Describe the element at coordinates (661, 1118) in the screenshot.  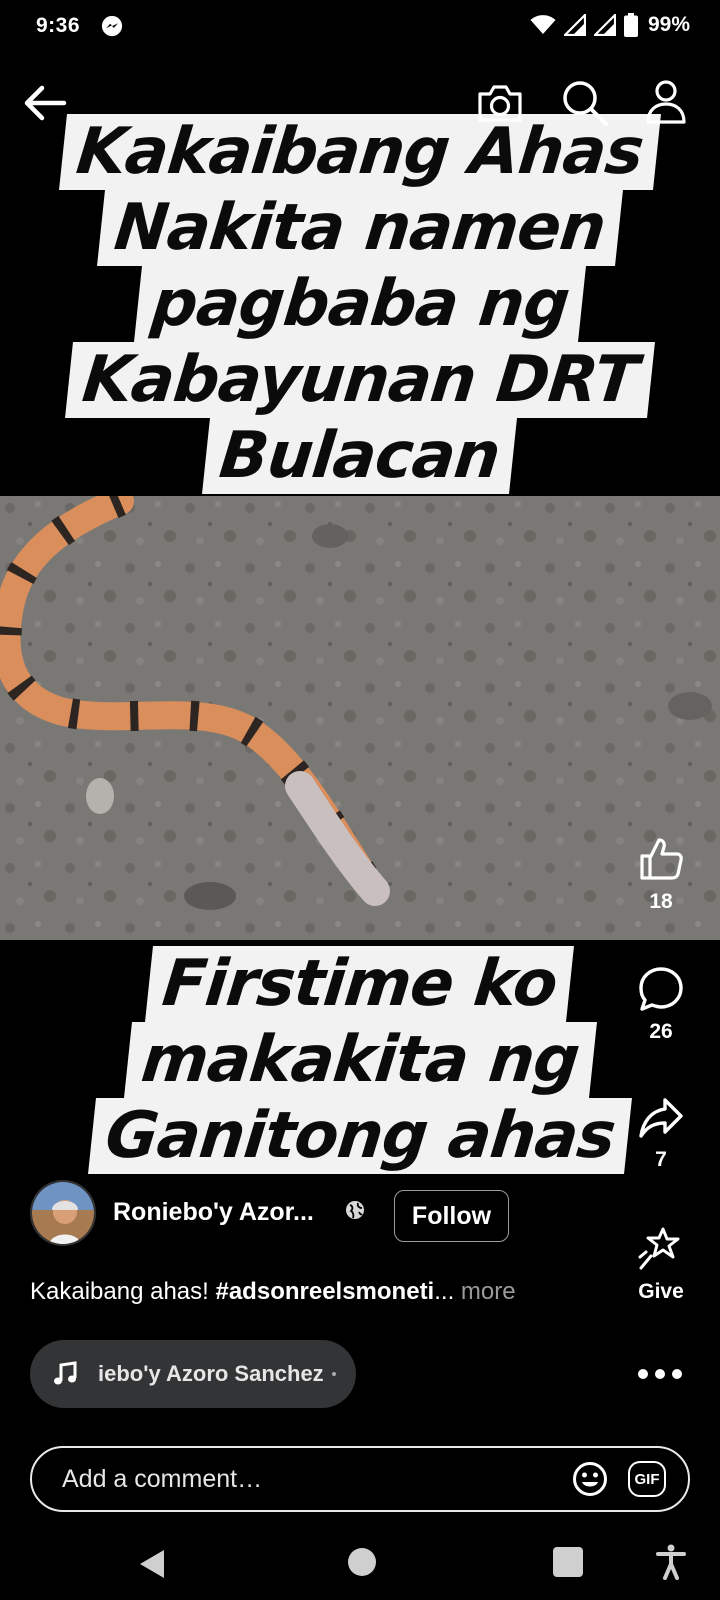
I see `share-arrow-icon` at that location.